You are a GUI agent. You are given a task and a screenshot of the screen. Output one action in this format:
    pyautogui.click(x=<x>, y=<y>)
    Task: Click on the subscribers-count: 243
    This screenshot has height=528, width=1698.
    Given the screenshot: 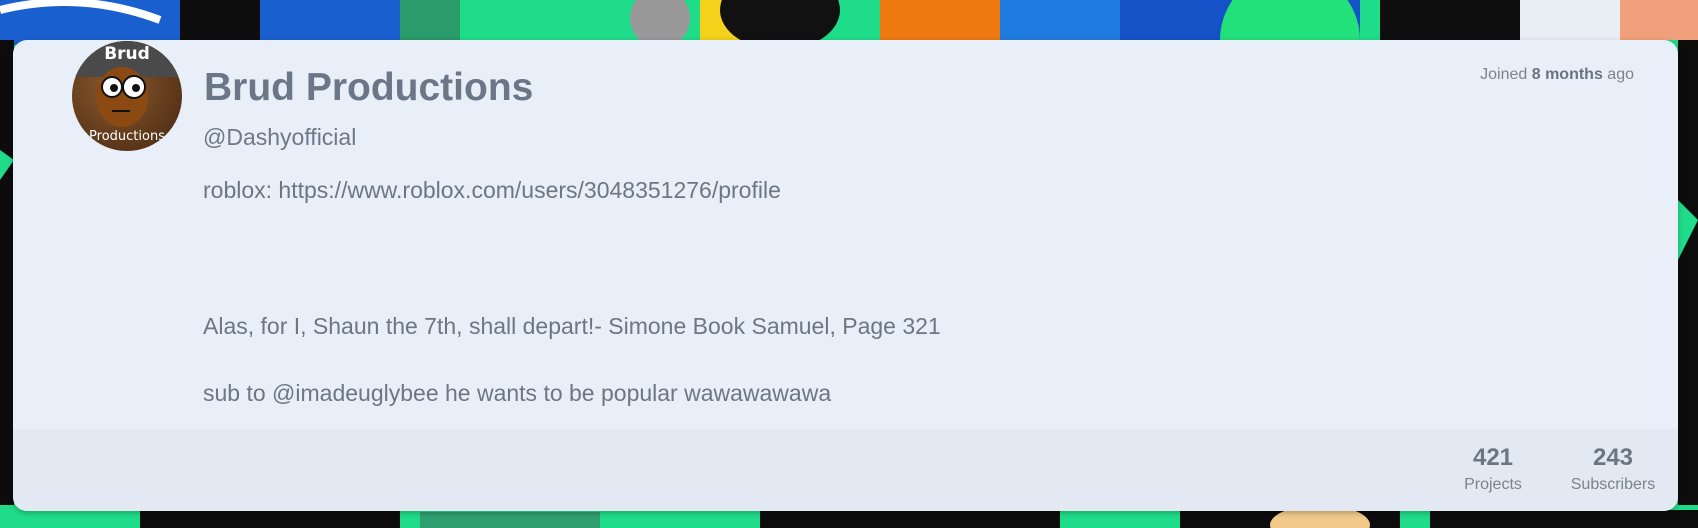 What is the action you would take?
    pyautogui.click(x=1613, y=457)
    